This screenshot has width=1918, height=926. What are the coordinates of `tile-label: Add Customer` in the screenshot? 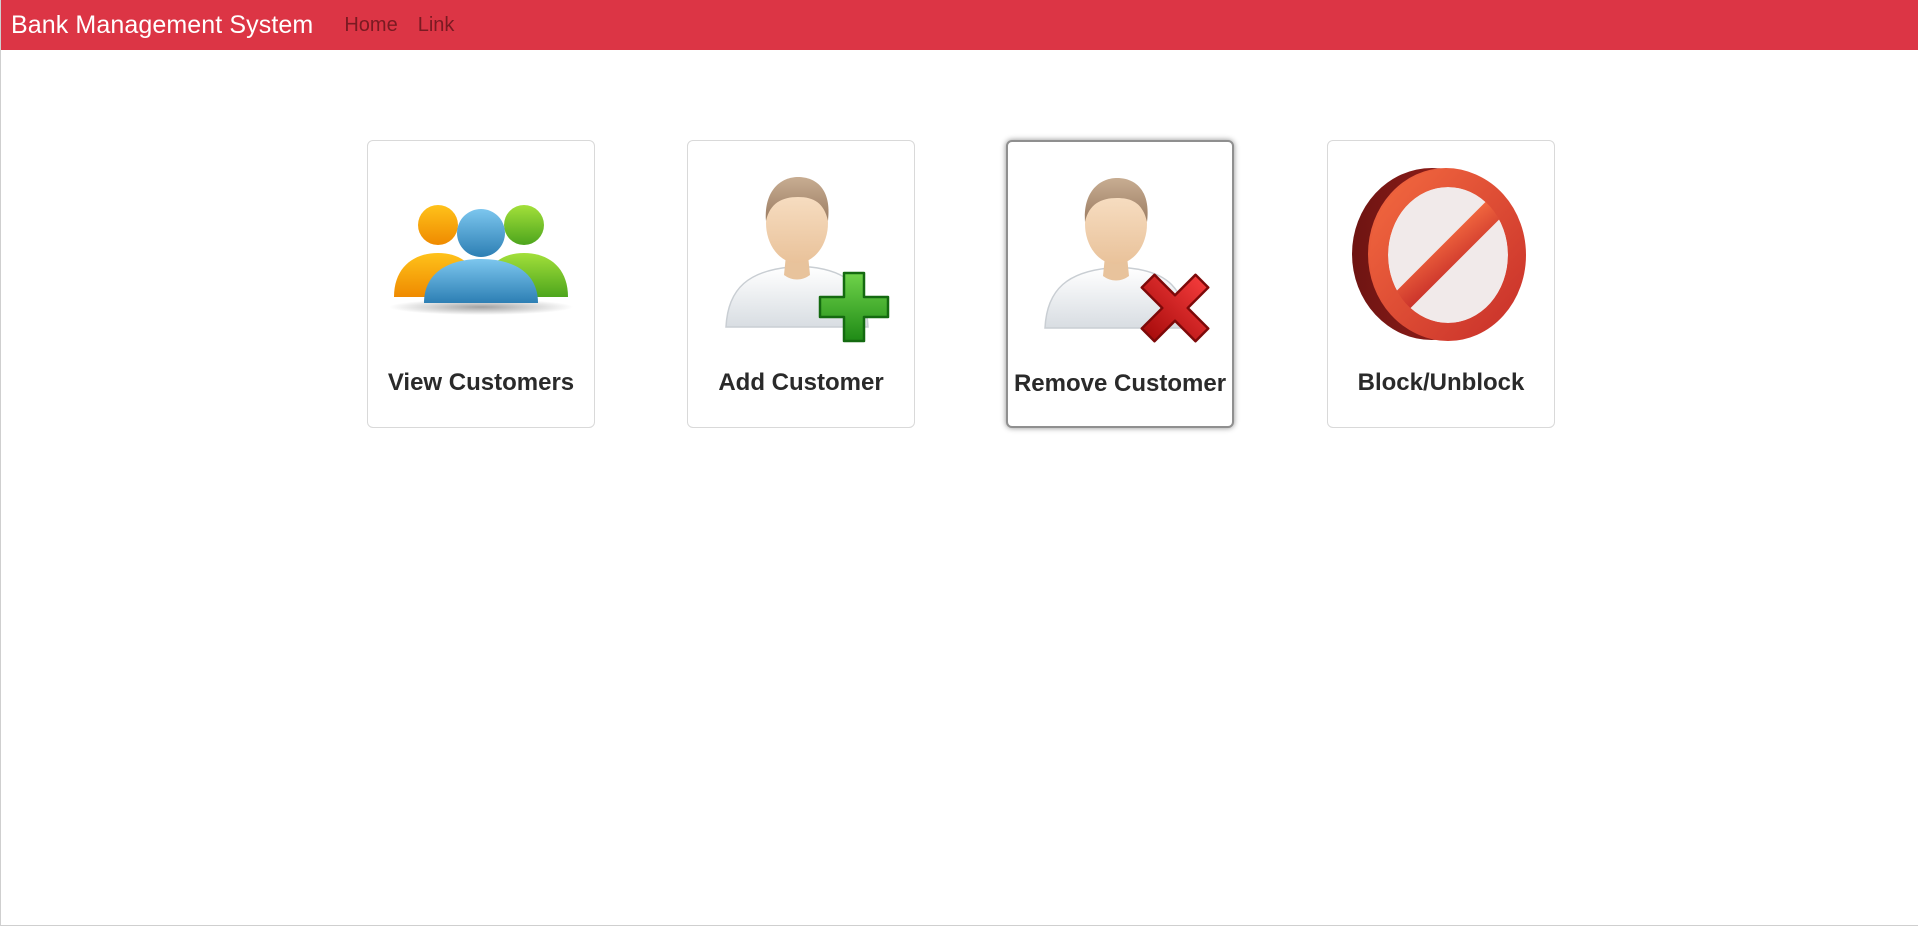 It's located at (801, 382).